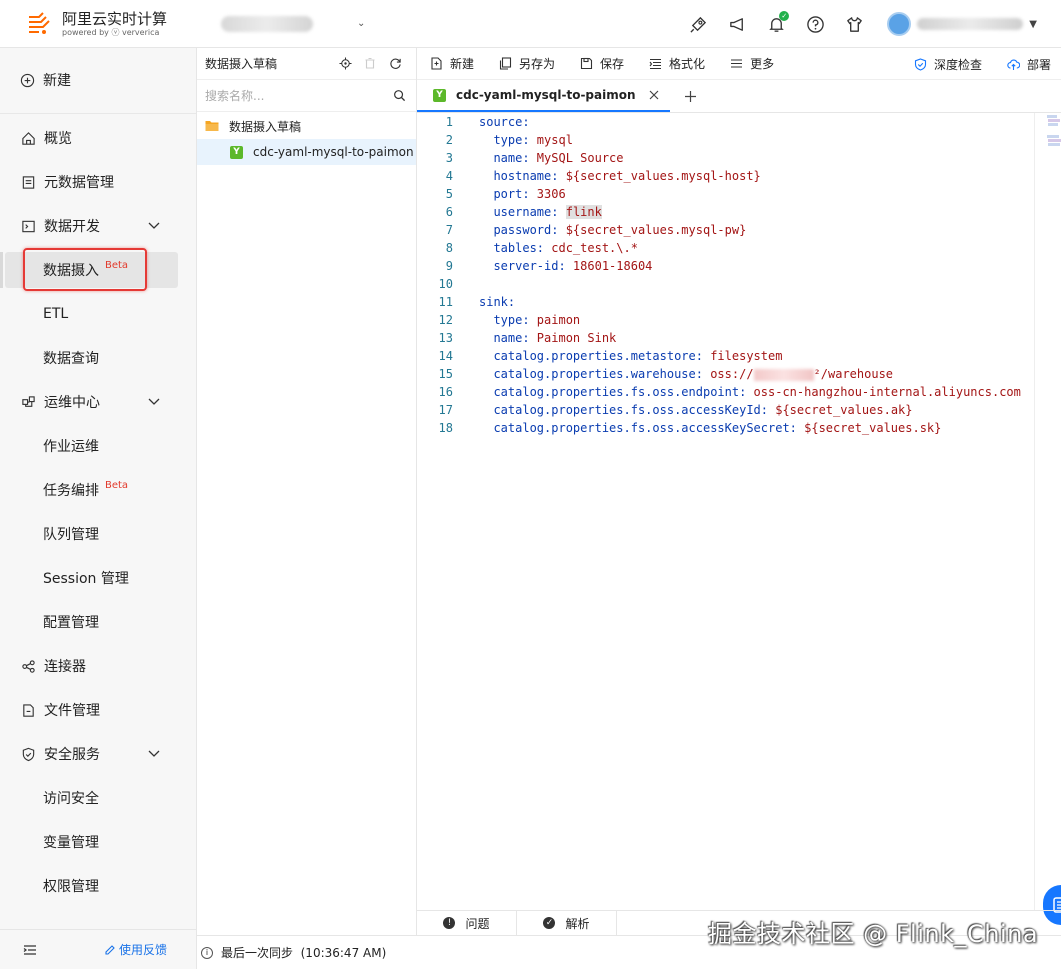 Image resolution: width=1061 pixels, height=969 pixels. I want to click on caret-down-icon: ▼, so click(1033, 24).